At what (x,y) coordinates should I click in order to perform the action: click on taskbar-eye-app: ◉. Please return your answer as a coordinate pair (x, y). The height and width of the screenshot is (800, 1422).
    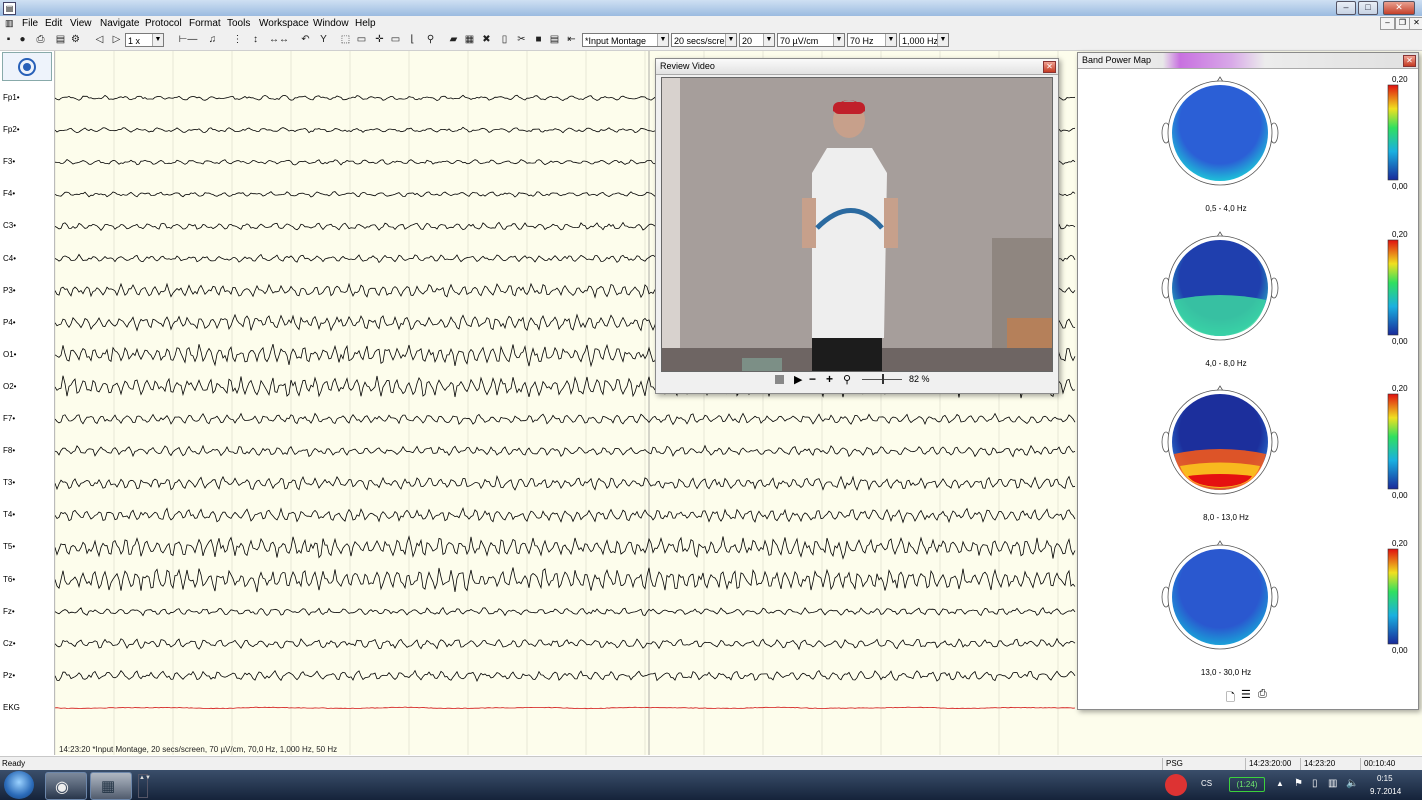
    Looking at the image, I should click on (66, 786).